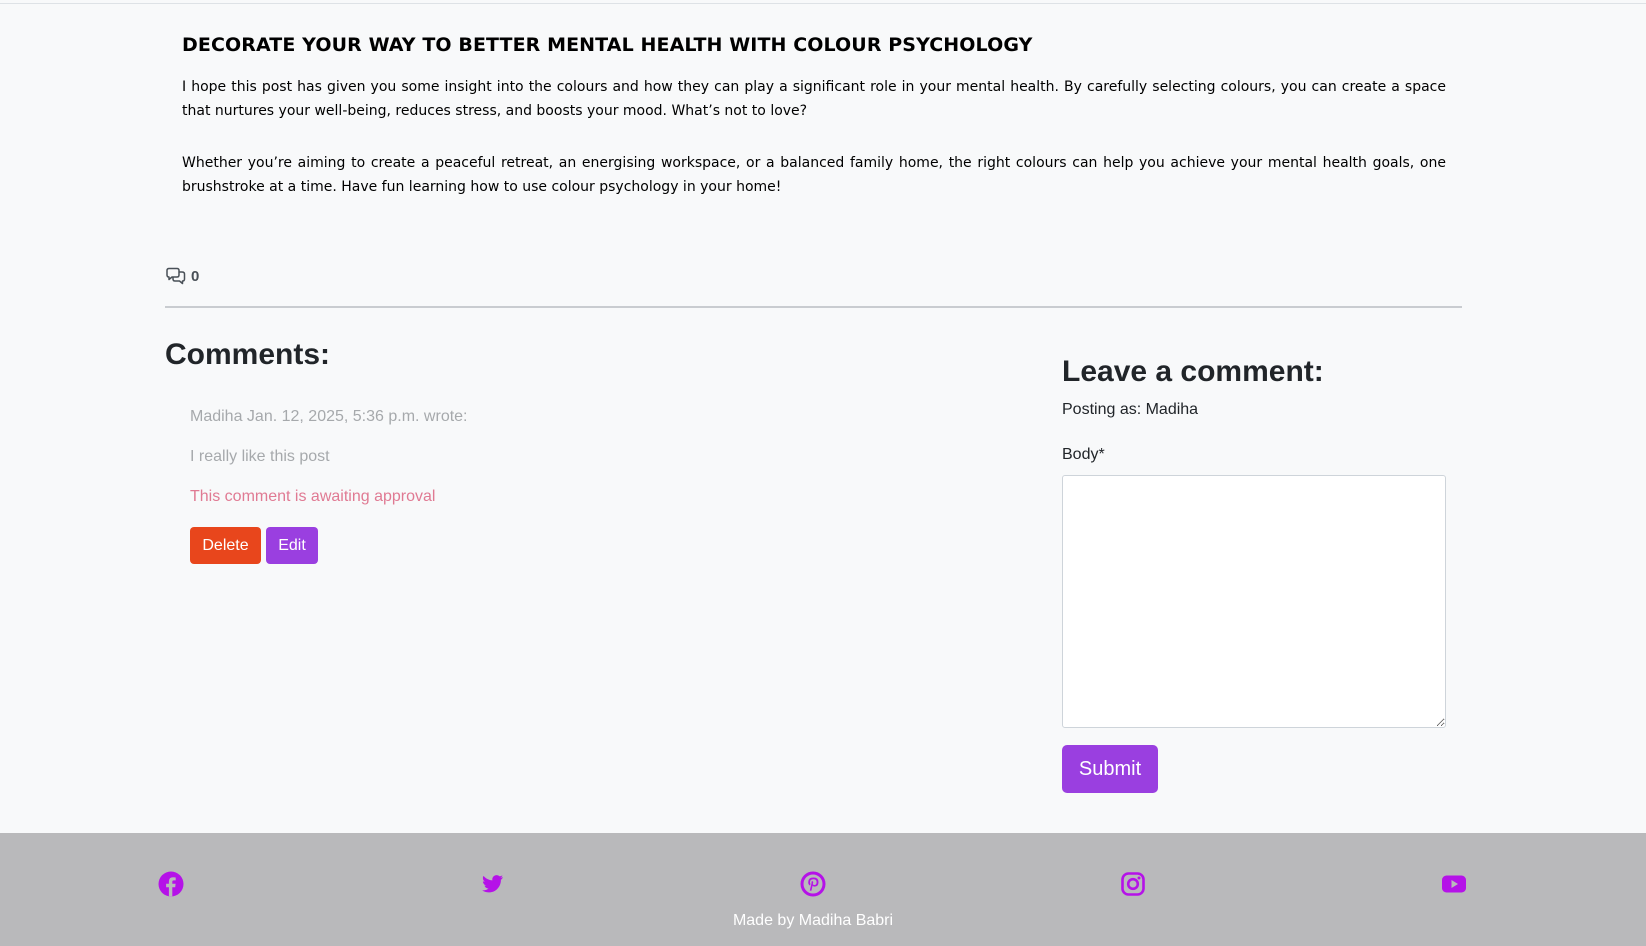 The image size is (1646, 946). What do you see at coordinates (171, 884) in the screenshot?
I see `facebook-icon` at bounding box center [171, 884].